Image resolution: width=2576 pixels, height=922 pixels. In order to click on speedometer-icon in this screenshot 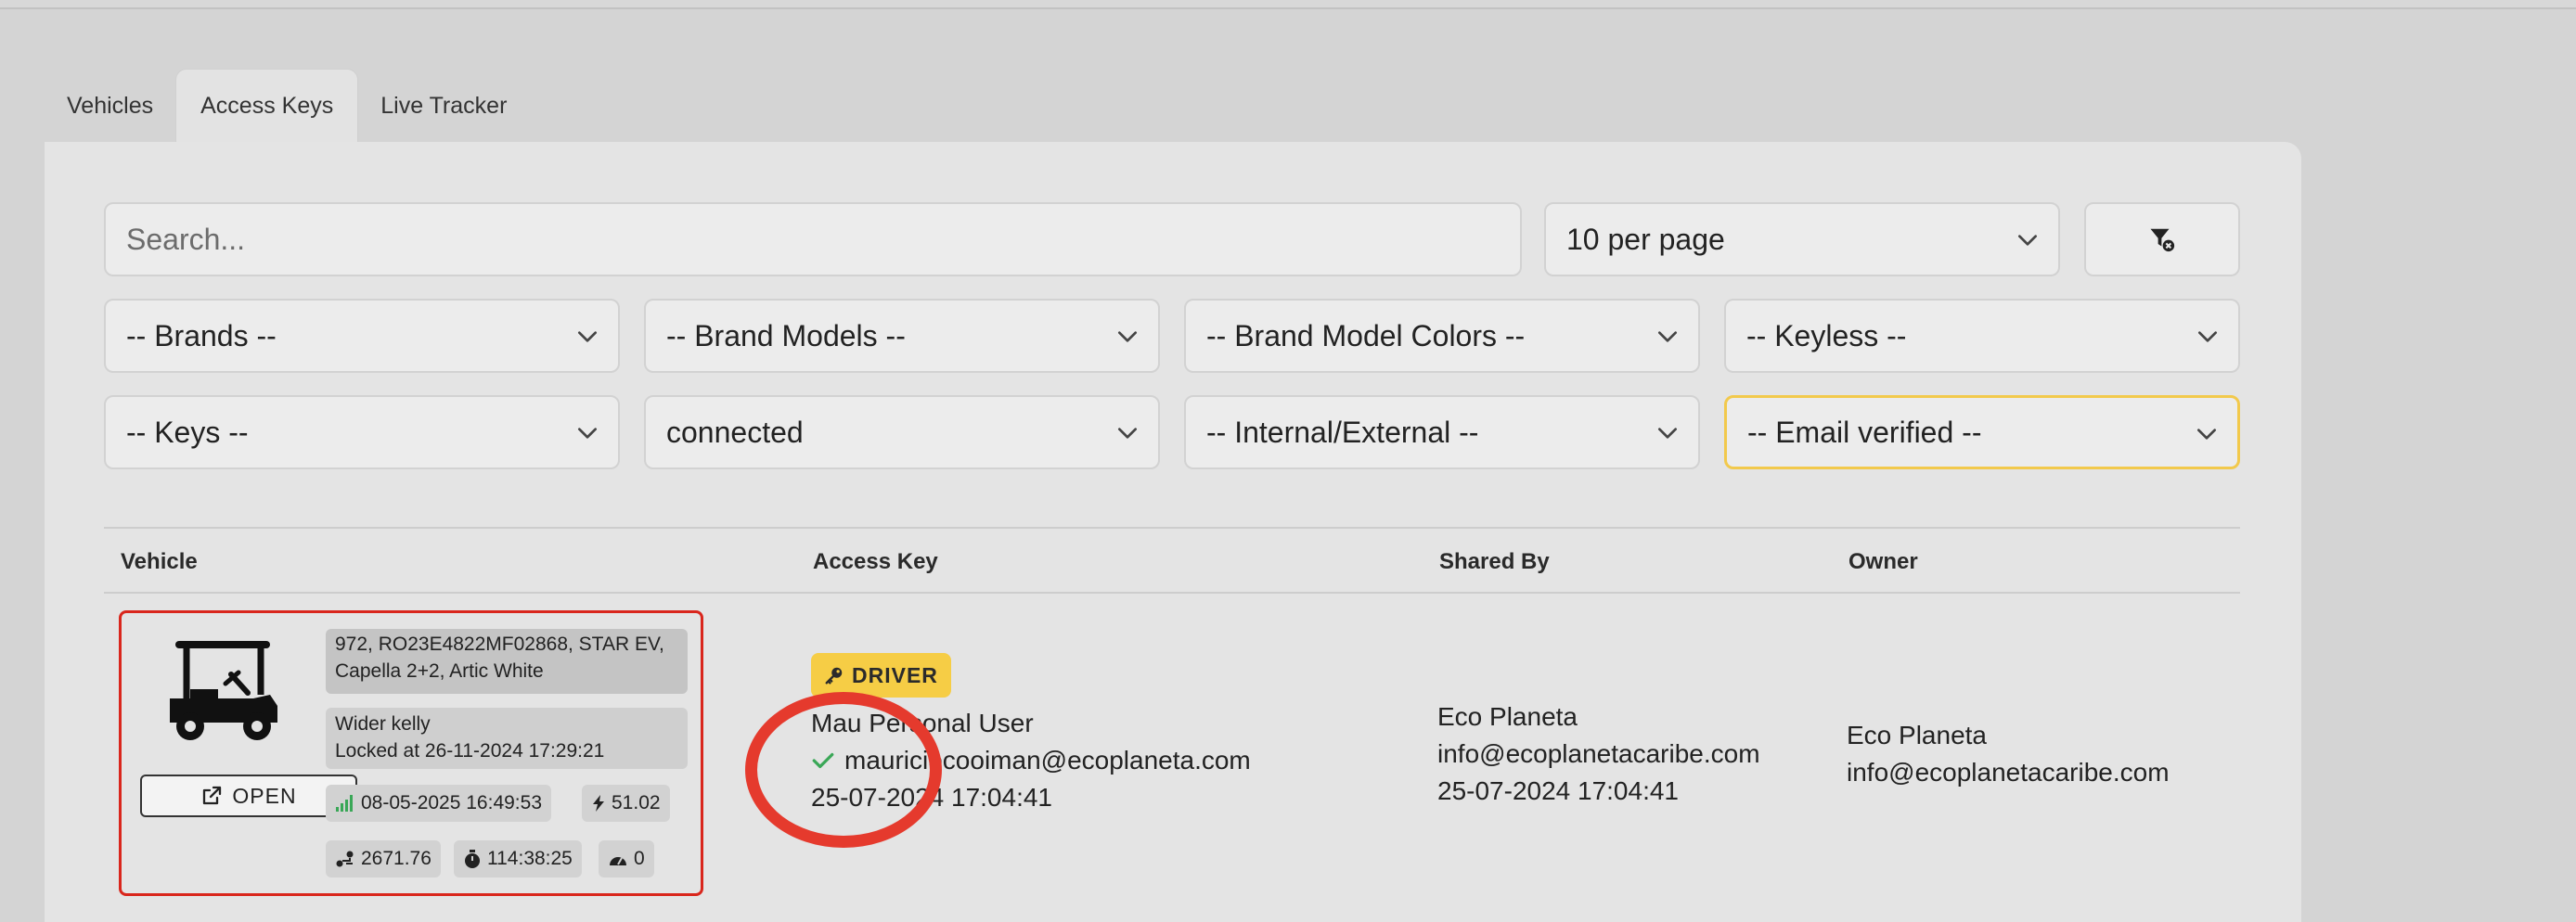, I will do `click(618, 861)`.